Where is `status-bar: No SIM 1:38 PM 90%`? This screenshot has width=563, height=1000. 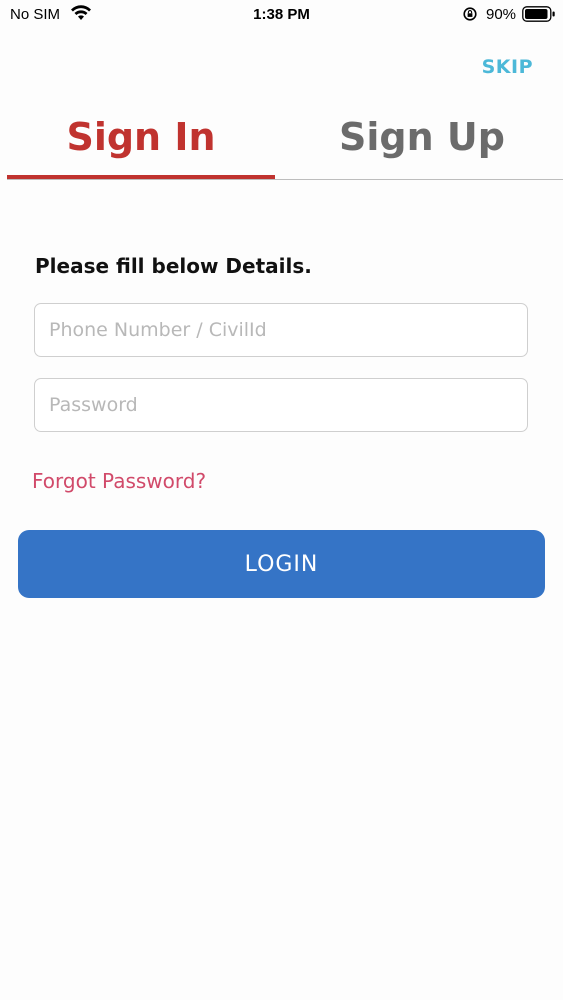 status-bar: No SIM 1:38 PM 90% is located at coordinates (281, 15).